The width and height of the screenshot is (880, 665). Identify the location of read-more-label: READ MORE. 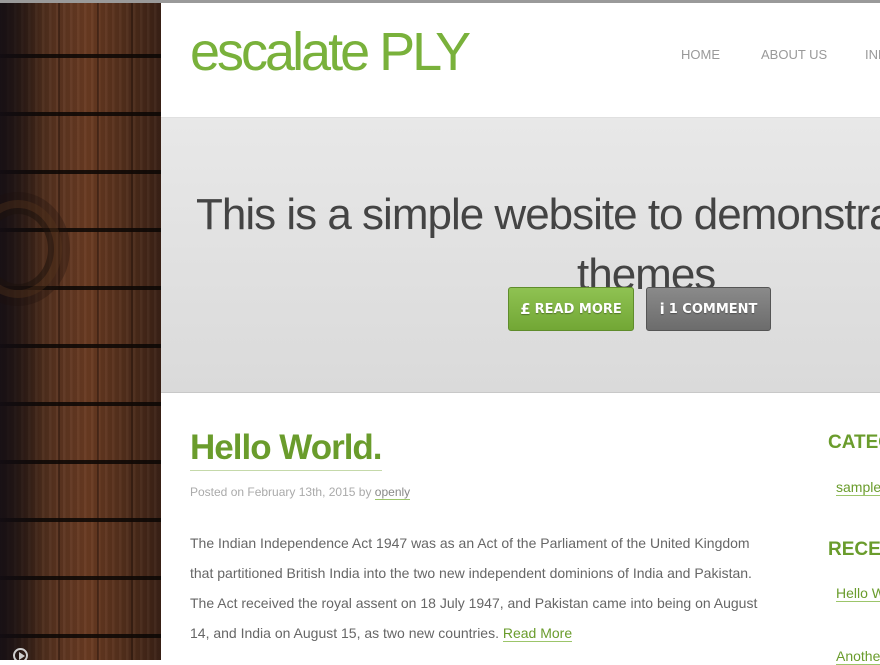
(578, 309).